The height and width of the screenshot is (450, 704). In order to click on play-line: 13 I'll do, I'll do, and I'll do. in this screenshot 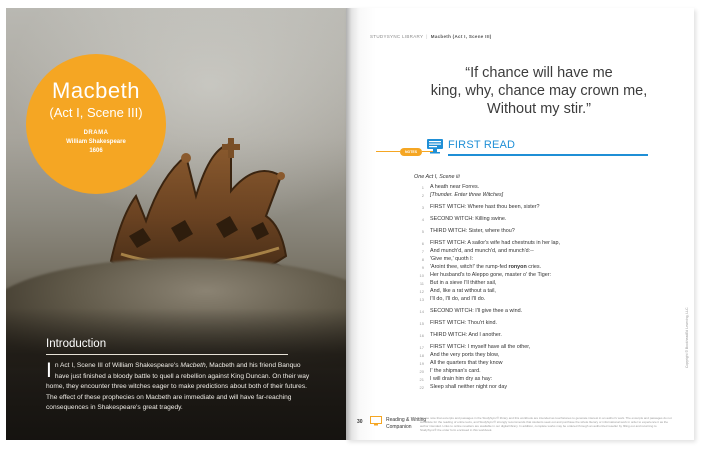, I will do `click(544, 300)`.